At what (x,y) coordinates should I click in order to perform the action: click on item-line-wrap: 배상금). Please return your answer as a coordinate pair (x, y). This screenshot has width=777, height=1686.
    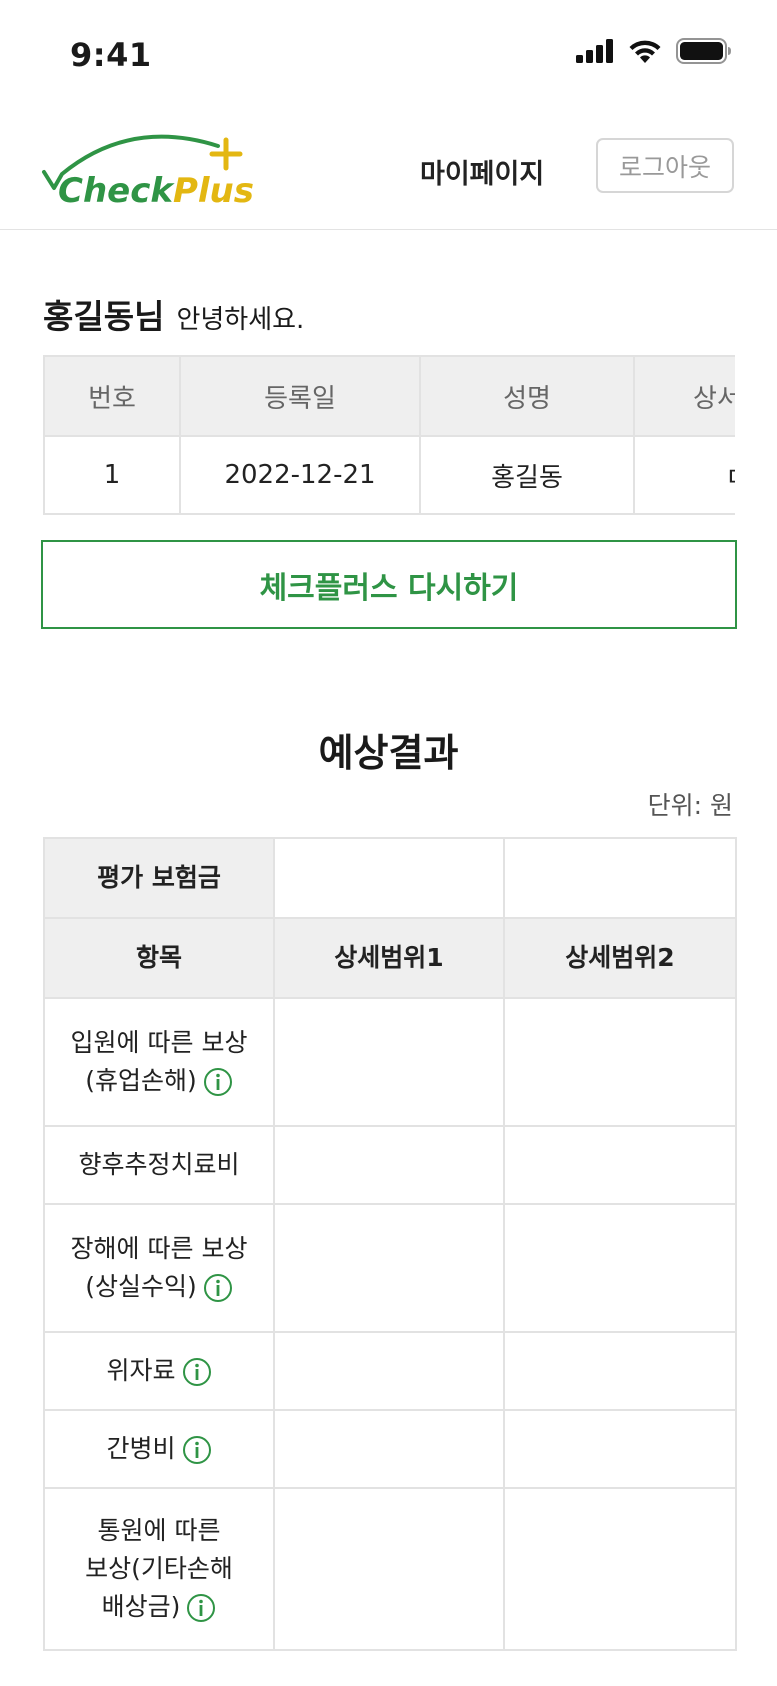
    Looking at the image, I should click on (159, 1607).